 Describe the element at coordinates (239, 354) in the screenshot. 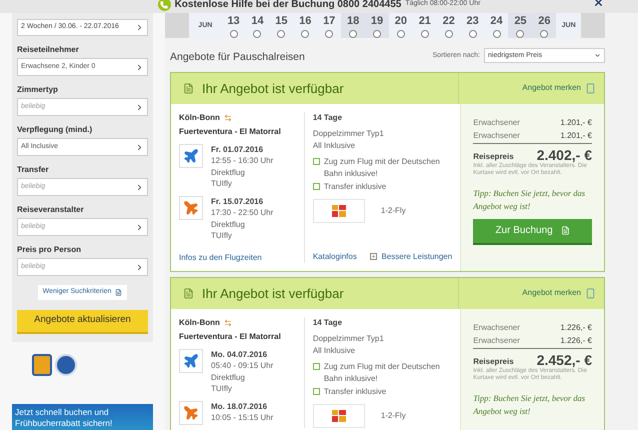

I see `flight-date: Mo. 04.07.2016` at that location.